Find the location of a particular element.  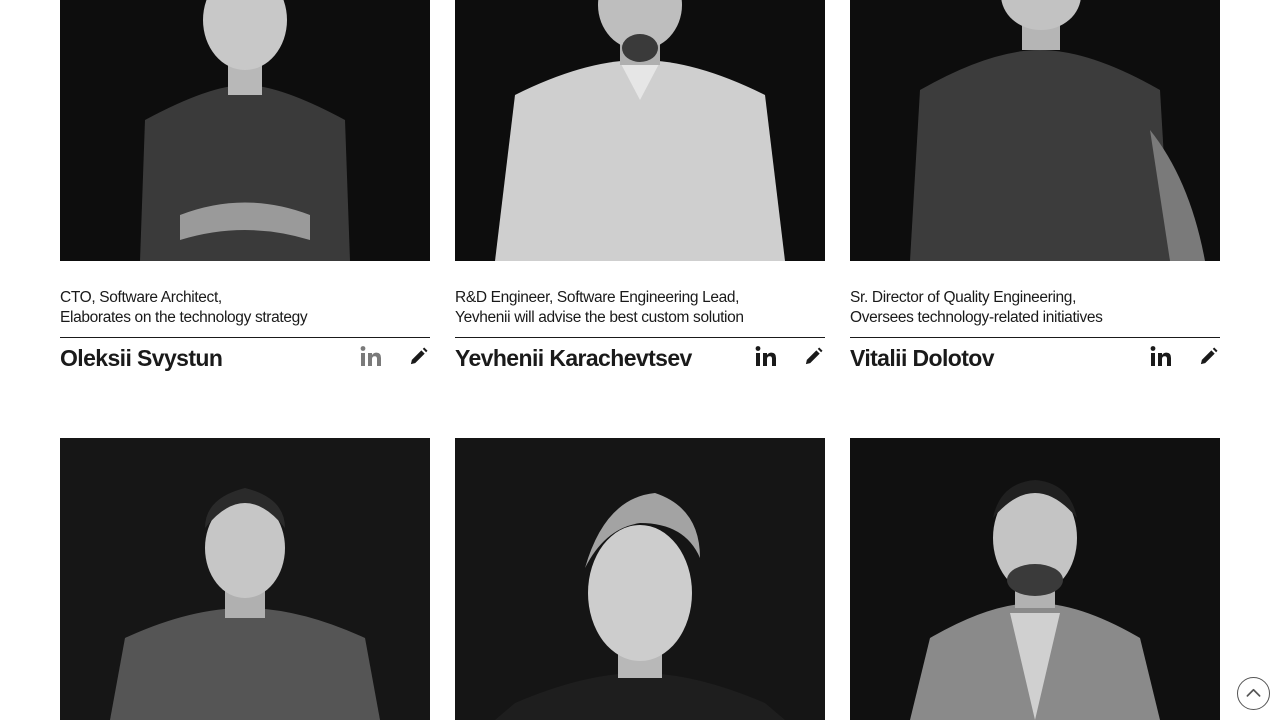

scroll-to-top-button is located at coordinates (1253, 693).